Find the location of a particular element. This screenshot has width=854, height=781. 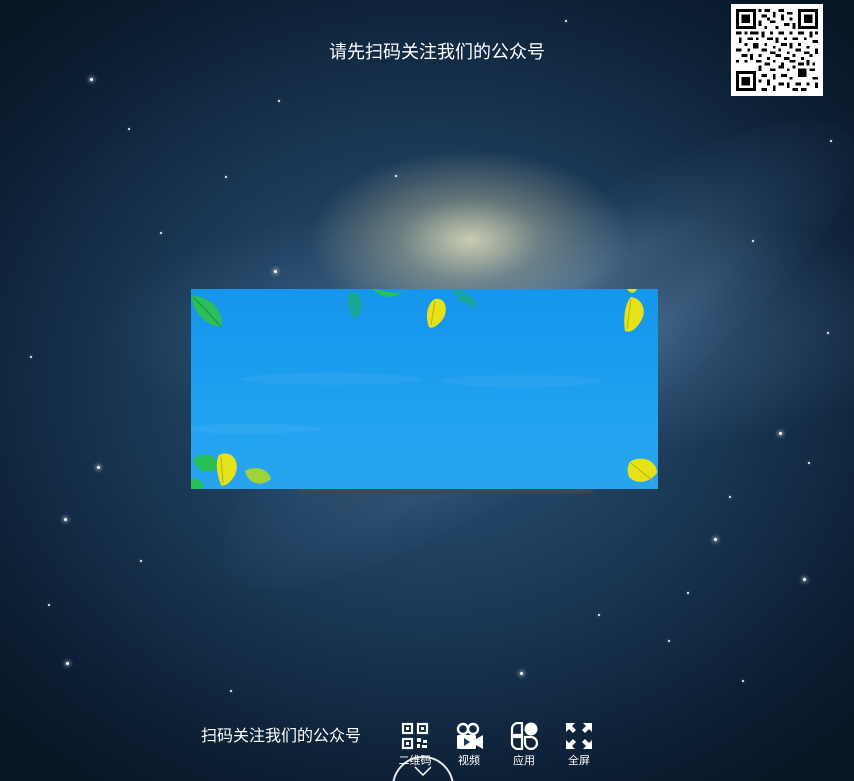

apps-button: 应用 is located at coordinates (524, 749).